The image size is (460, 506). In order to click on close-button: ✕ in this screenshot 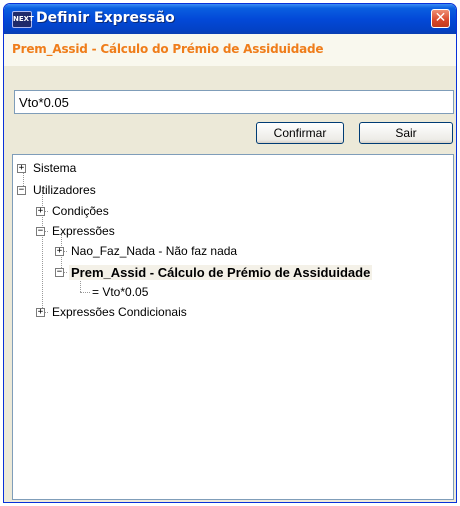, I will do `click(440, 18)`.